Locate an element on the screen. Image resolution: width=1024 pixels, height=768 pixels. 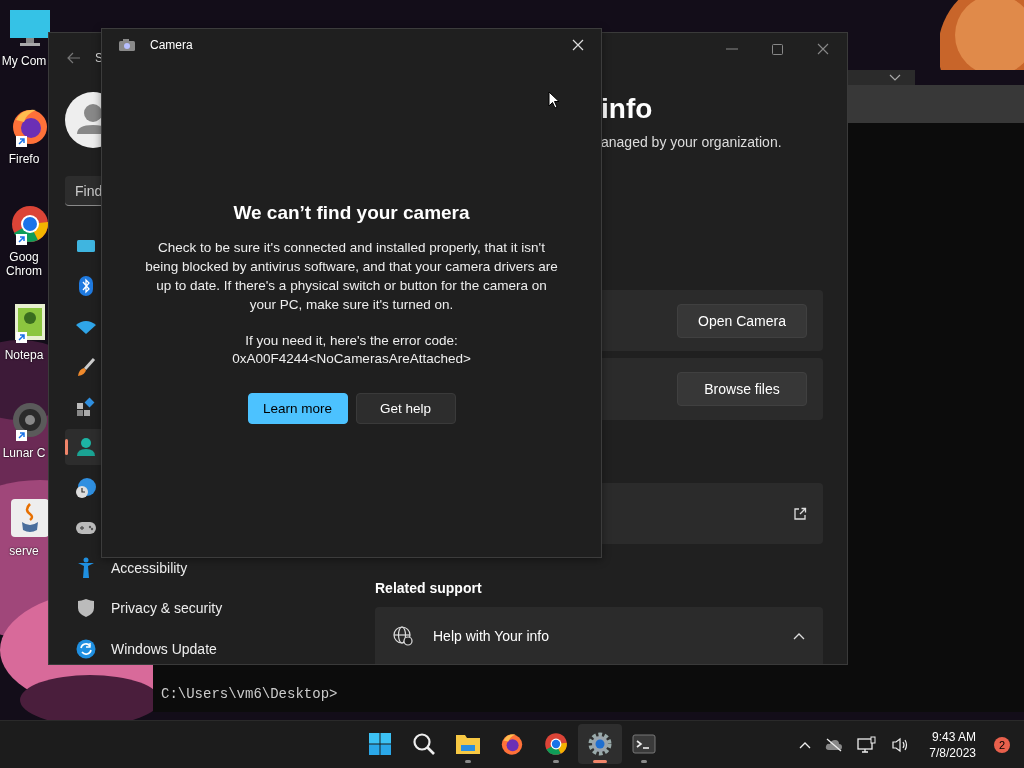
page-heading: info is located at coordinates (627, 109).